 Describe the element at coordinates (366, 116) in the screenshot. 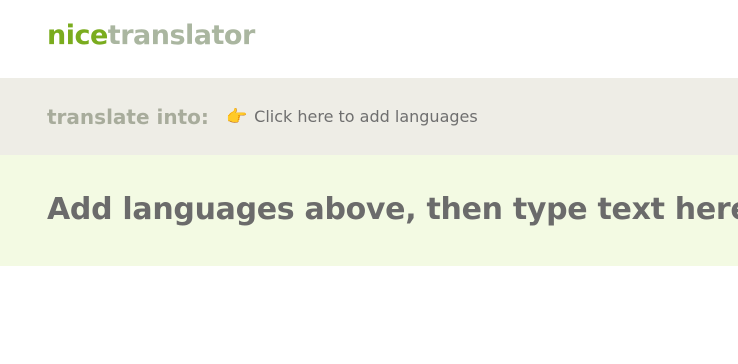

I see `add-languages-label: Click here to add languages` at that location.